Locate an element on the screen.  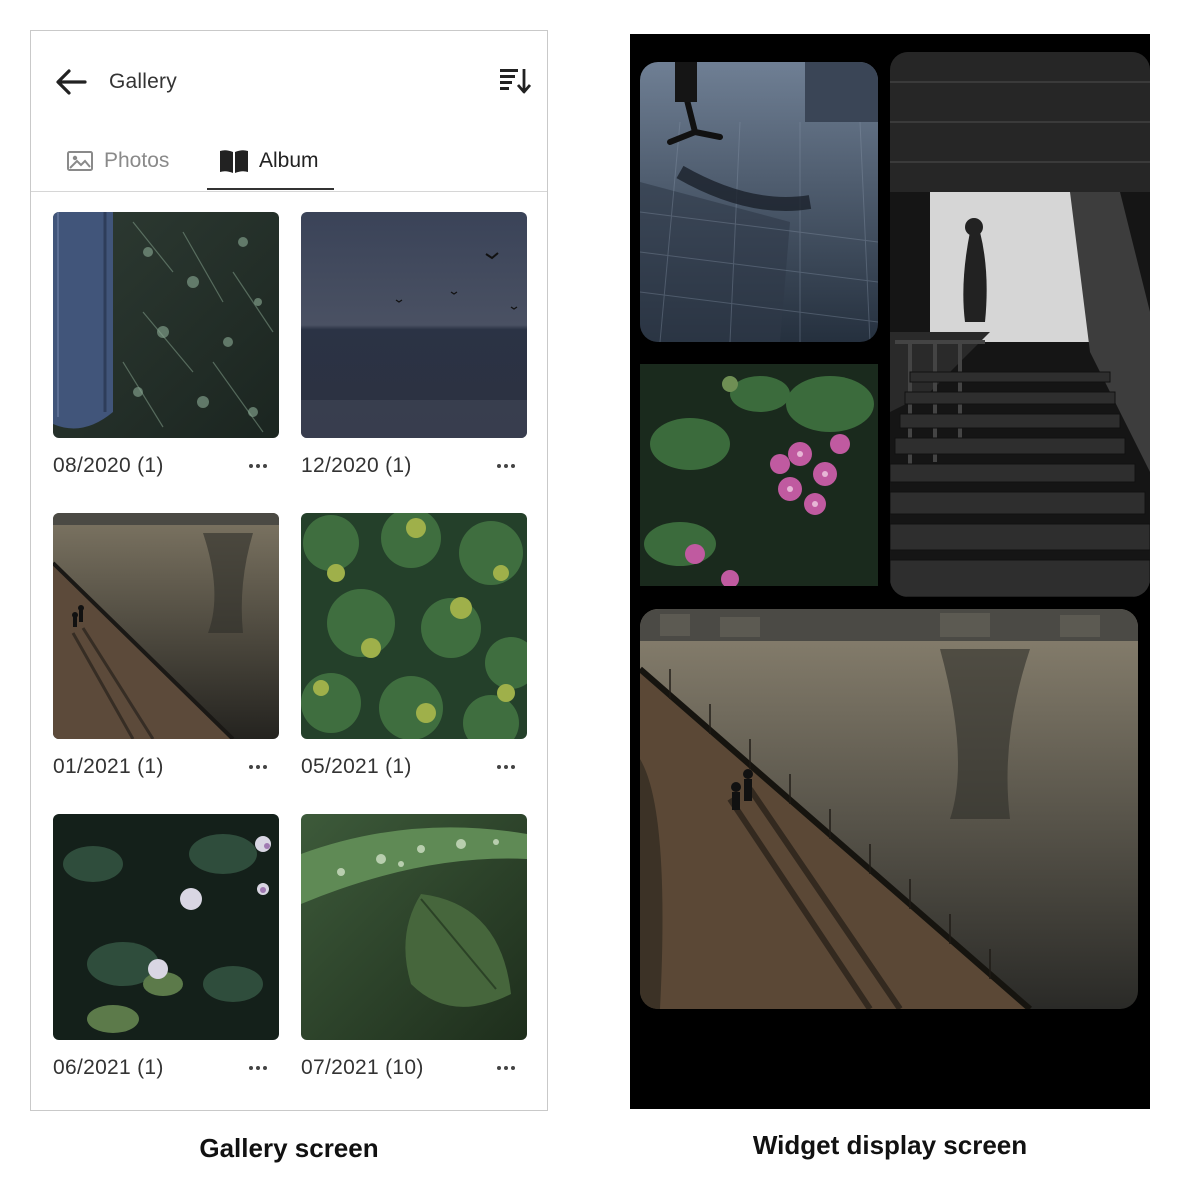
sort-button is located at coordinates (515, 81).